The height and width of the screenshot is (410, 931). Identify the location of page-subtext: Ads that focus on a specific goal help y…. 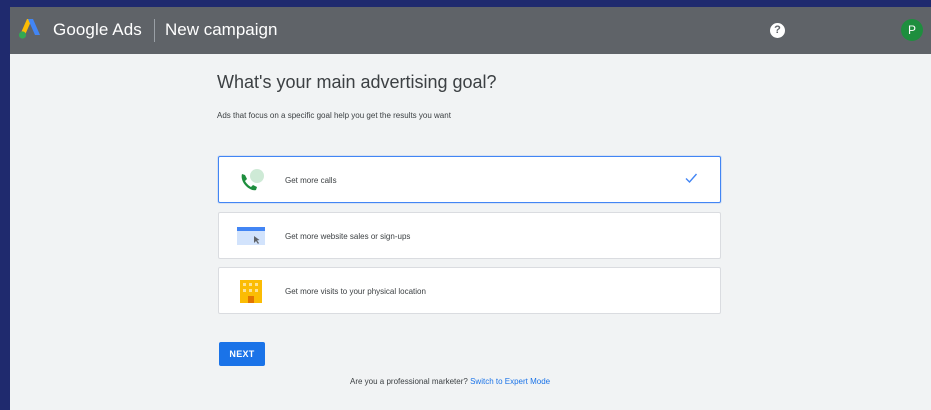
(334, 115).